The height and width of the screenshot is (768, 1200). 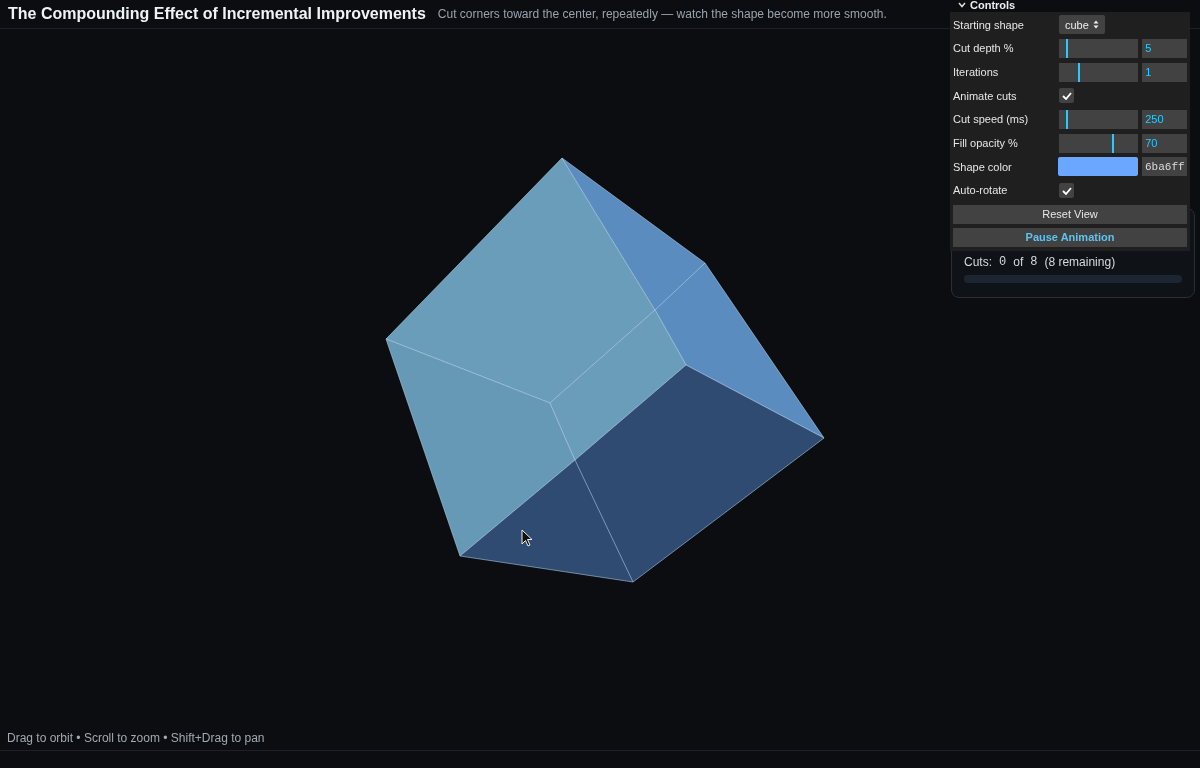 What do you see at coordinates (136, 738) in the screenshot?
I see `hint-text: Drag to orbit • Scroll to zoom • Shift+Drag to pan` at bounding box center [136, 738].